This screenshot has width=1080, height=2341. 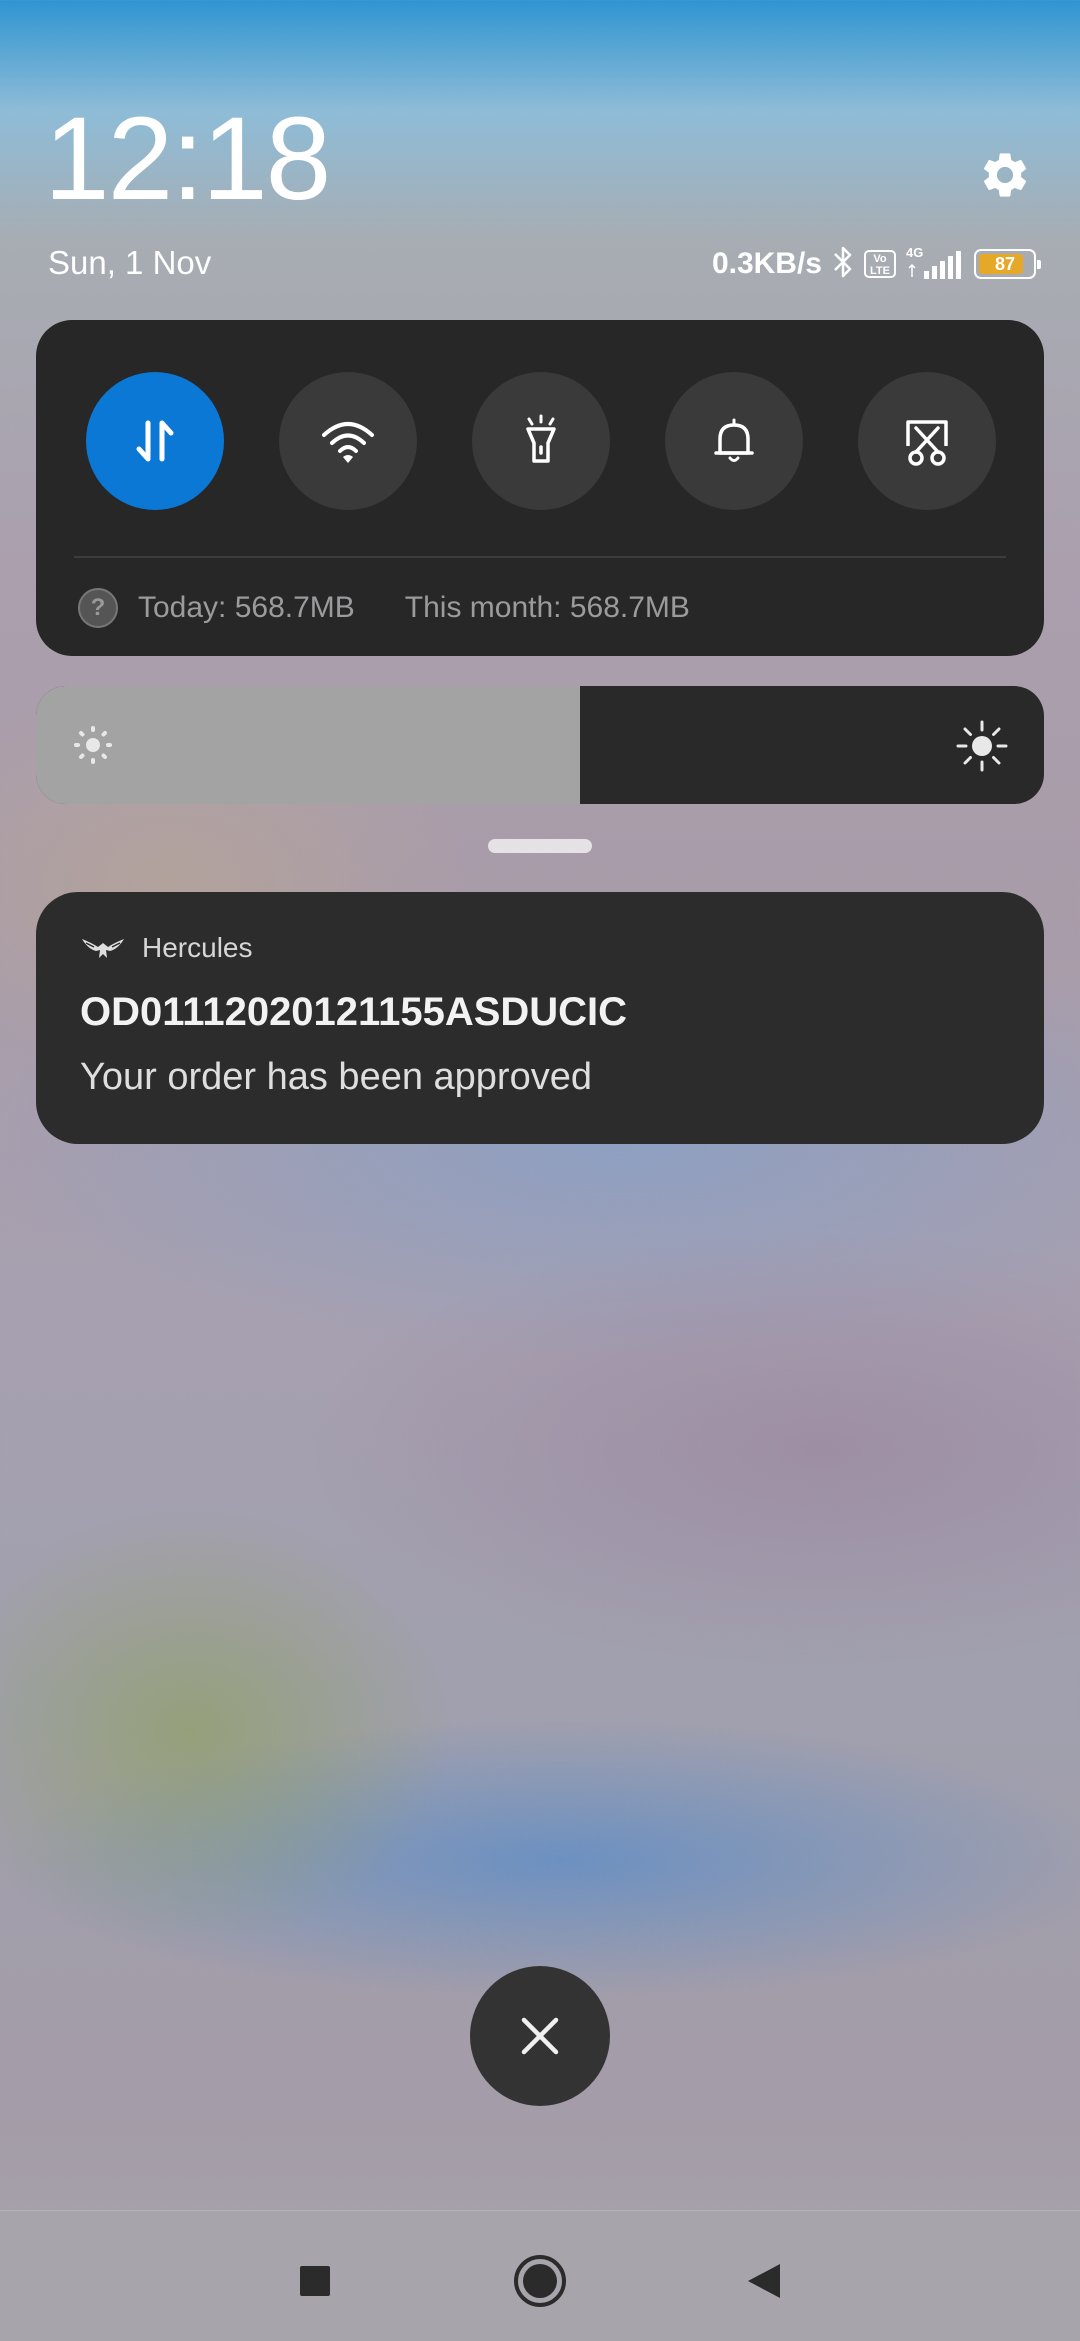 I want to click on home-button, so click(x=540, y=2281).